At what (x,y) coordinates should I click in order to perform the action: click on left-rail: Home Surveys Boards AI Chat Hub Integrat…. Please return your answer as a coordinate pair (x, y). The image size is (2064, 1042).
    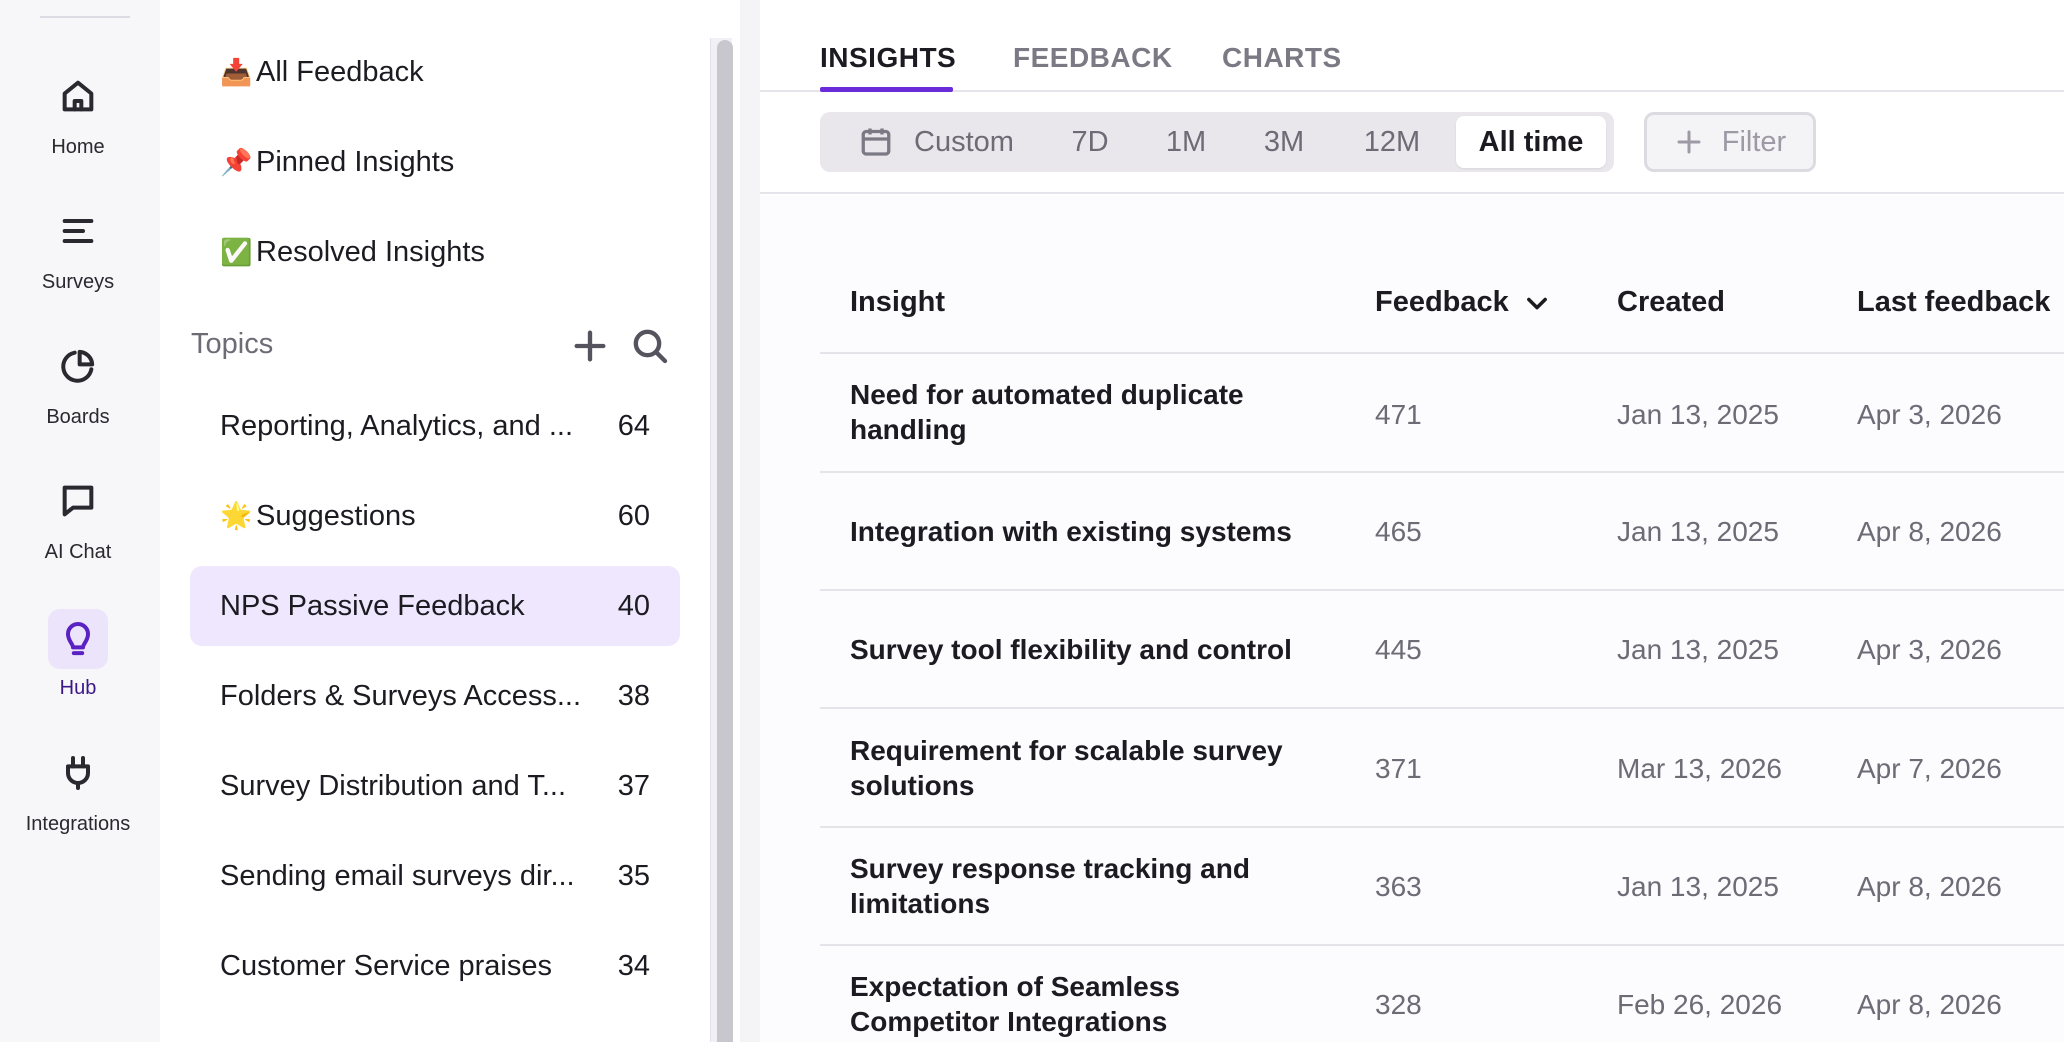
    Looking at the image, I should click on (79, 521).